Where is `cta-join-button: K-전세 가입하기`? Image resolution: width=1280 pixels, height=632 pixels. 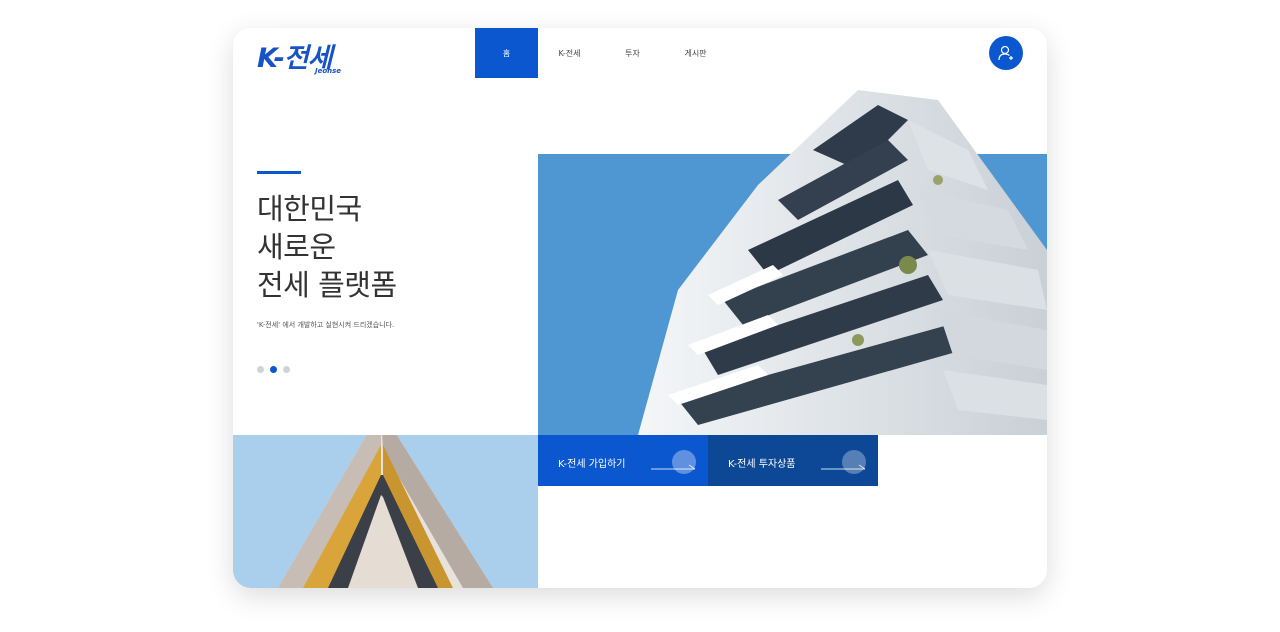 cta-join-button: K-전세 가입하기 is located at coordinates (623, 460).